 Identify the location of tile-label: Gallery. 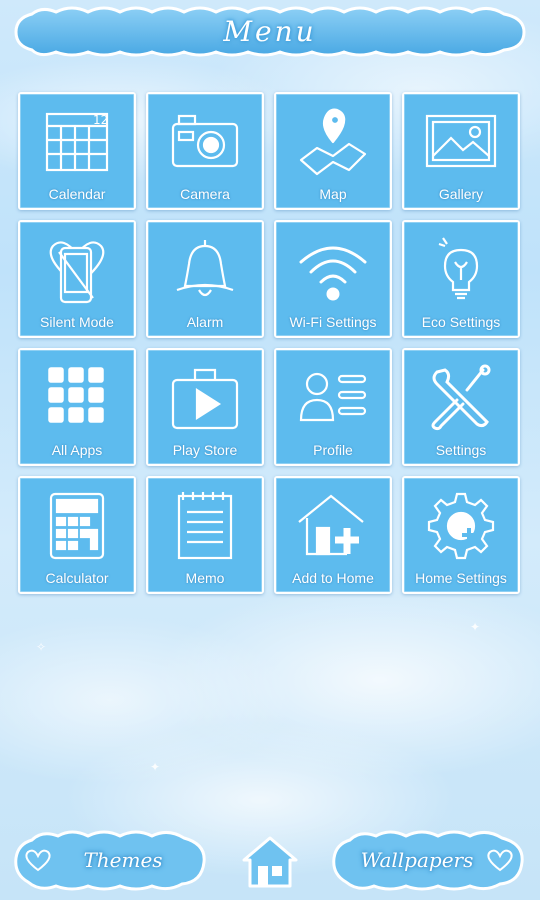
(461, 194).